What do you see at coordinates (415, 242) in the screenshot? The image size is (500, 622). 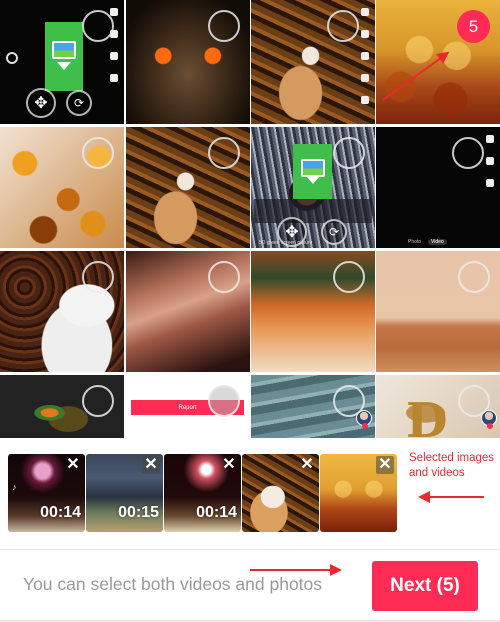 I see `photo-tab-label: Photo` at bounding box center [415, 242].